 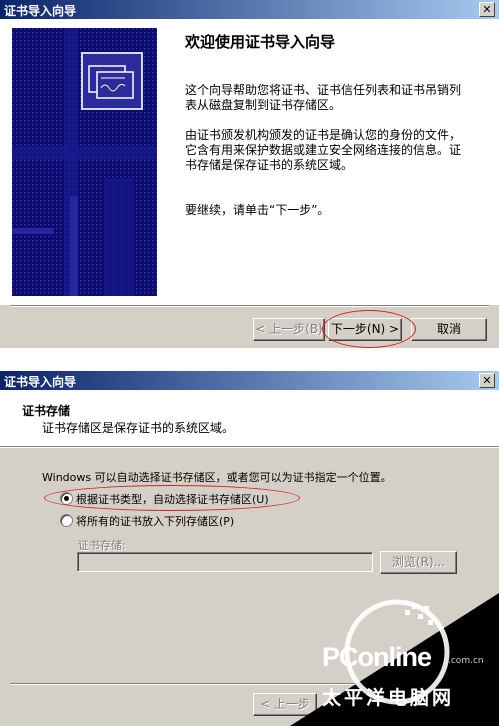 I want to click on button-separator, so click(x=249, y=306).